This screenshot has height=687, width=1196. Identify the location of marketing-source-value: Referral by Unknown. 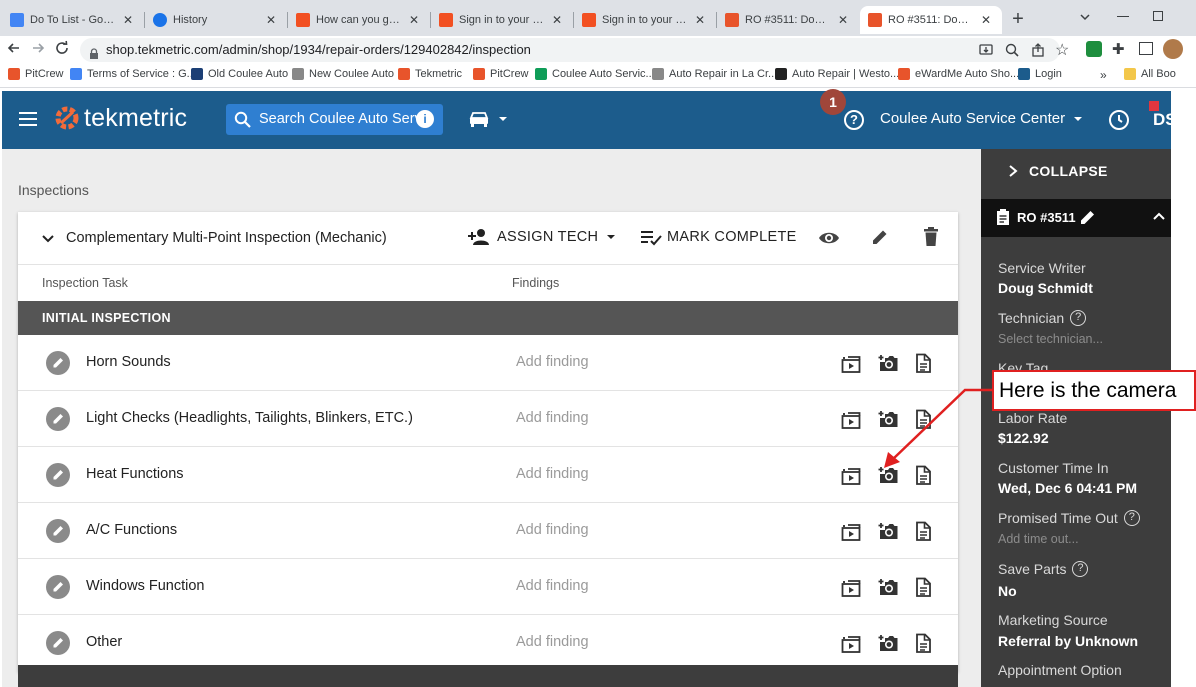
(1068, 641).